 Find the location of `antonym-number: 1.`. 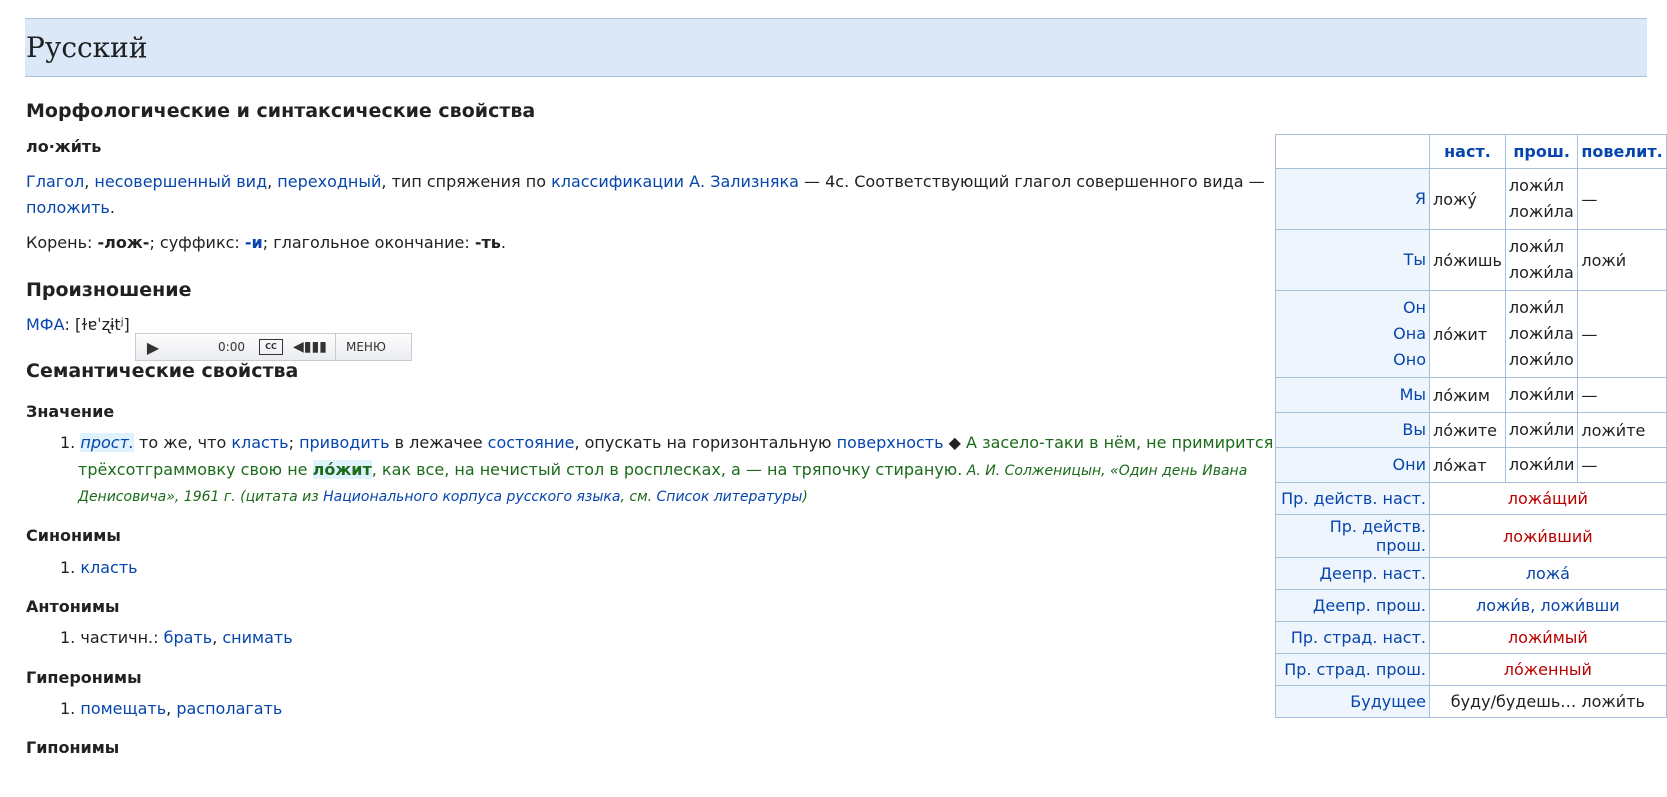

antonym-number: 1. is located at coordinates (68, 637).